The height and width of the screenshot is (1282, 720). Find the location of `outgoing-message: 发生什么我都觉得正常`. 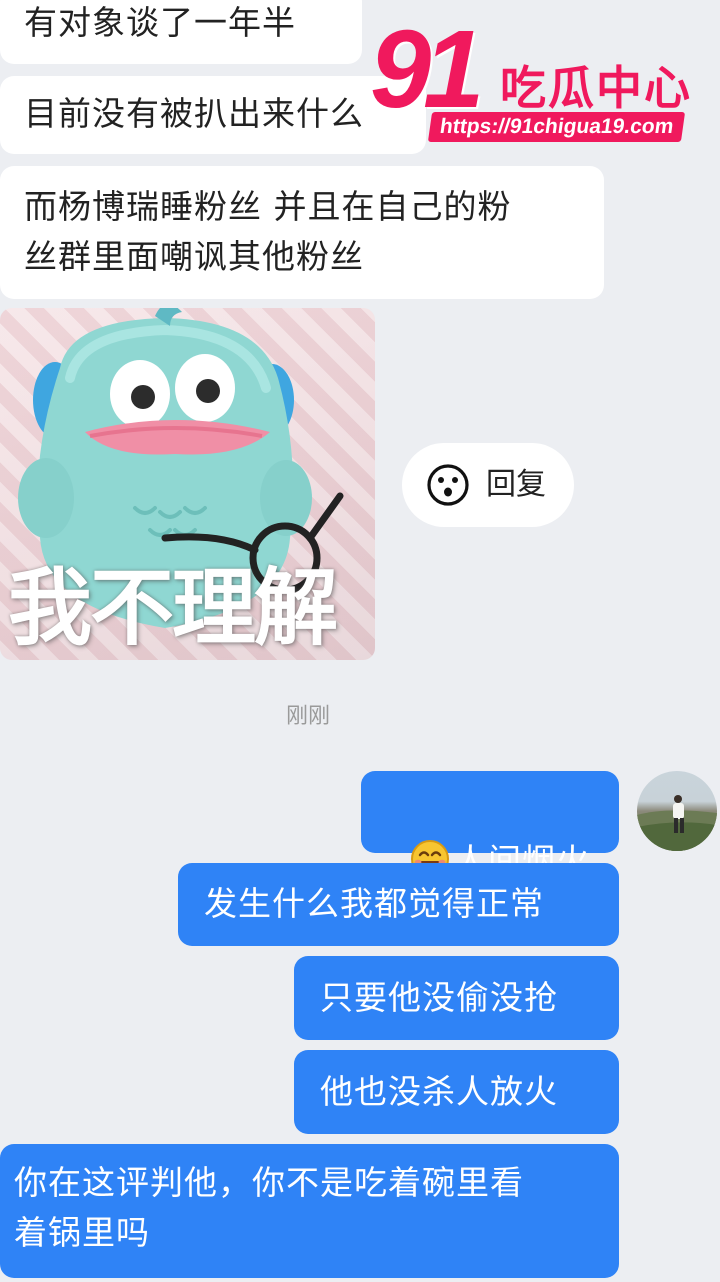

outgoing-message: 发生什么我都觉得正常 is located at coordinates (398, 904).